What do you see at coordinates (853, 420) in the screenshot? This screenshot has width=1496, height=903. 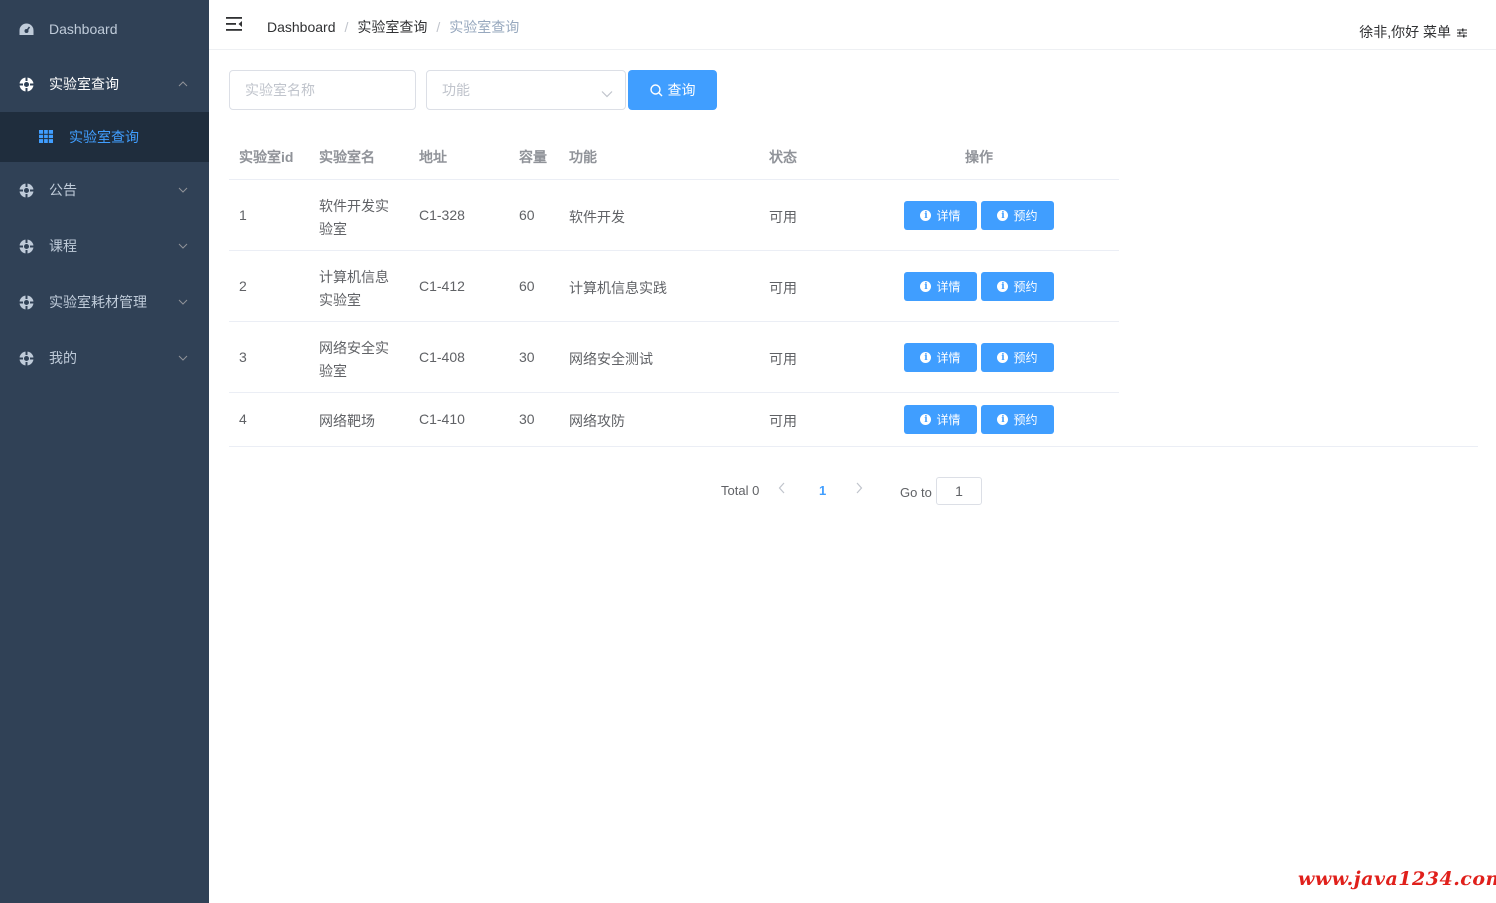 I see `table-row: 4 网络靶场 C1-410 30 网络攻防 可用 i 详情 i 预约` at bounding box center [853, 420].